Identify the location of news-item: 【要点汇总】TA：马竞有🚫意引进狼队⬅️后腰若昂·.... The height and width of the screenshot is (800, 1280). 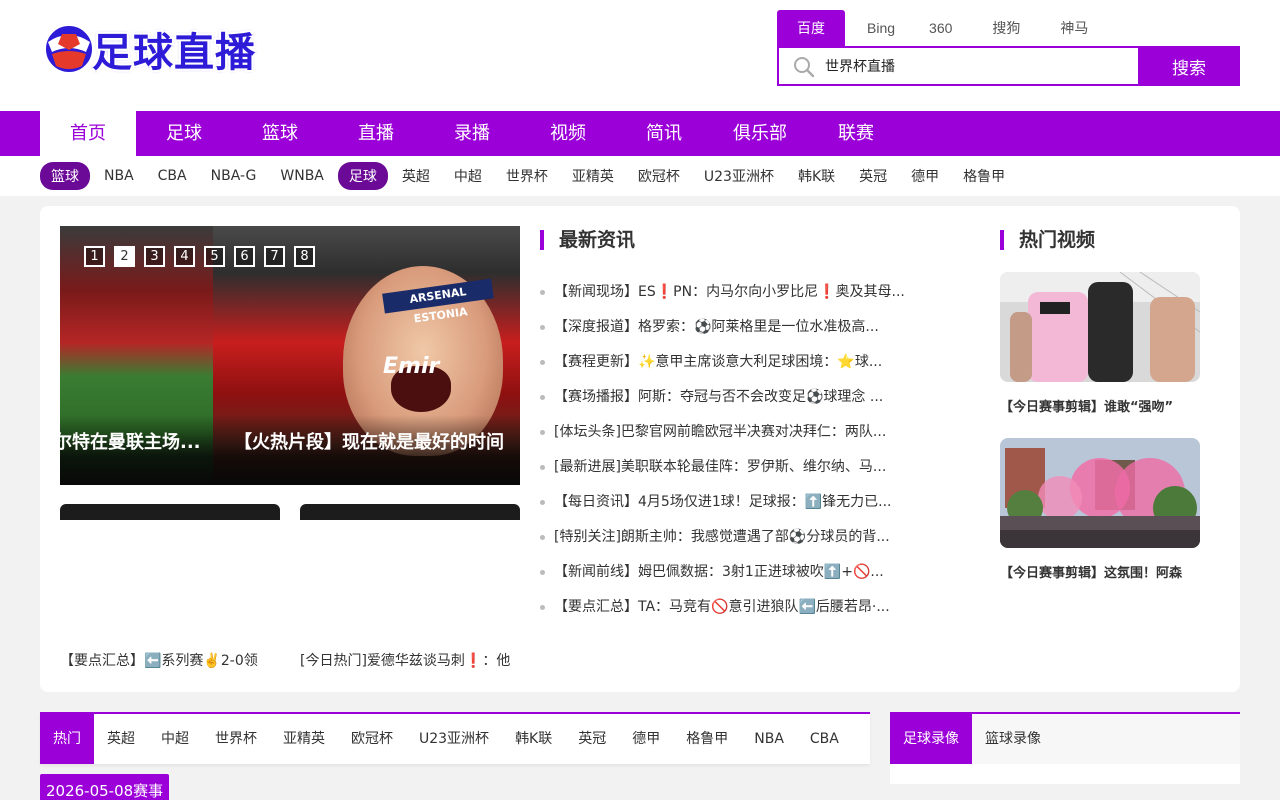
(730, 608).